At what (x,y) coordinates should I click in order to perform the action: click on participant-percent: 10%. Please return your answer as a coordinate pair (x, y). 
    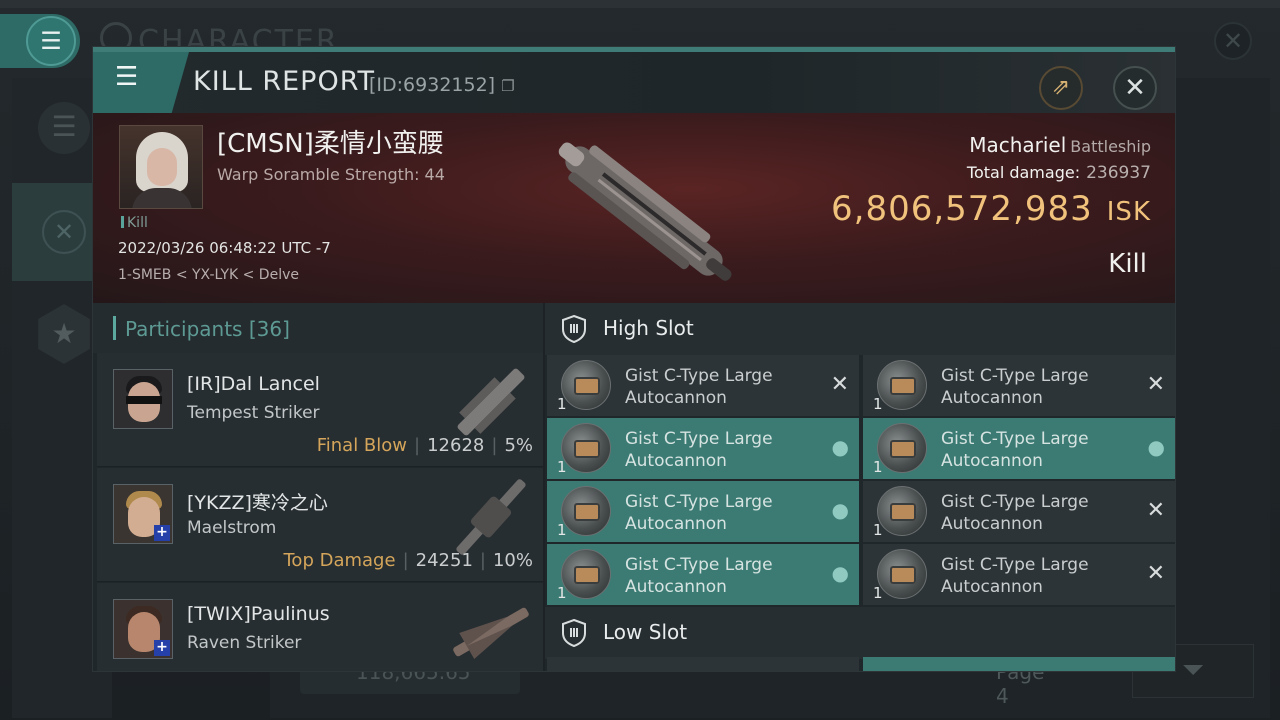
    Looking at the image, I should click on (512, 560).